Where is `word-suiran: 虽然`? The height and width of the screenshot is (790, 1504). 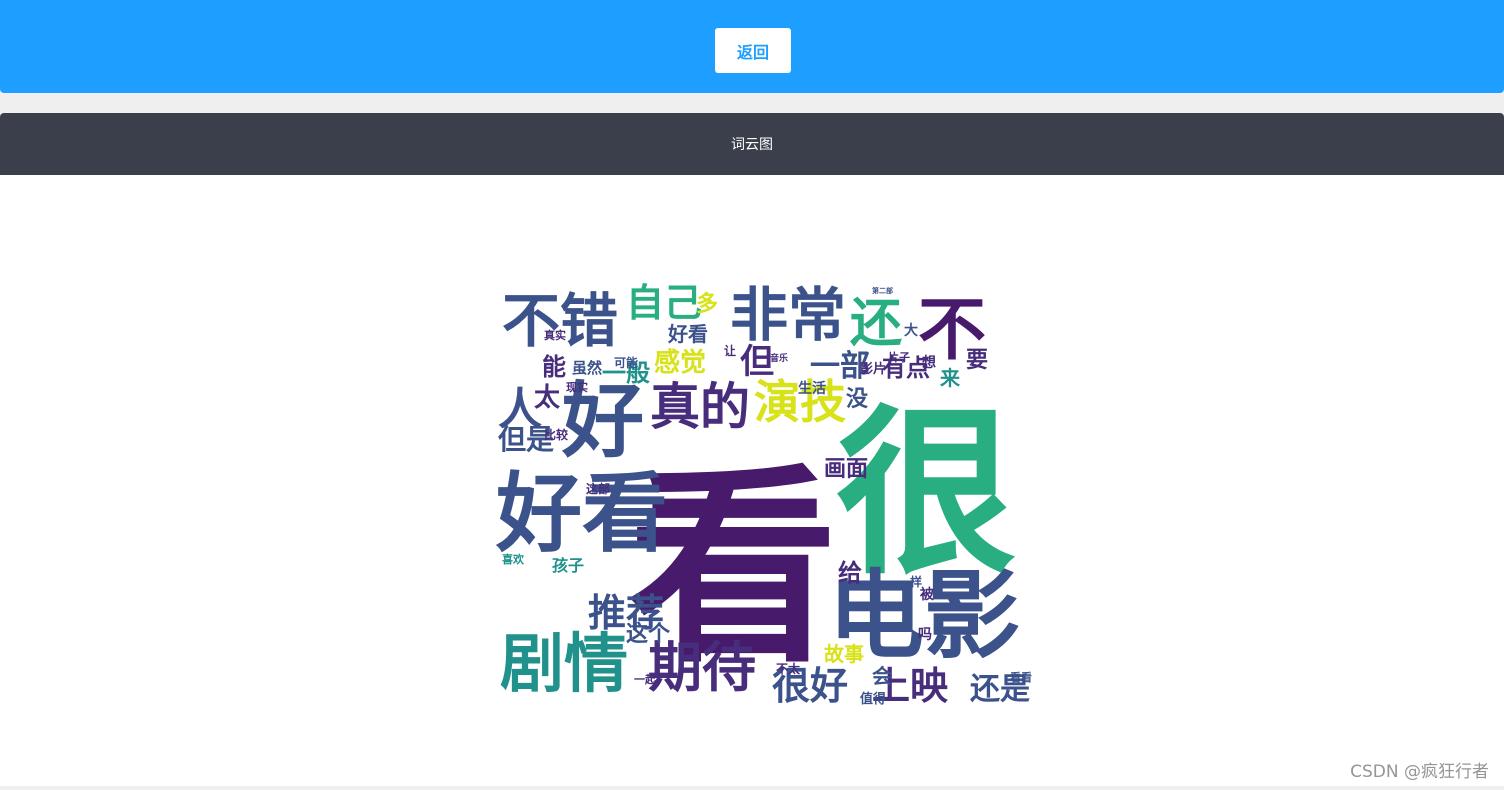 word-suiran: 虽然 is located at coordinates (587, 368).